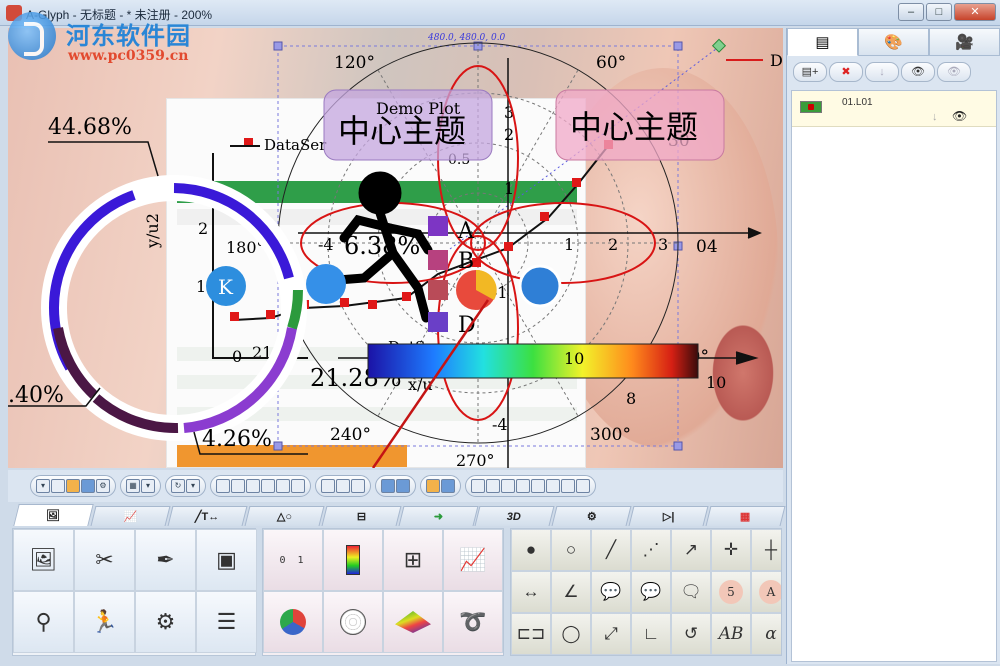  Describe the element at coordinates (591, 516) in the screenshot. I see `tab-effects: ⚙` at that location.